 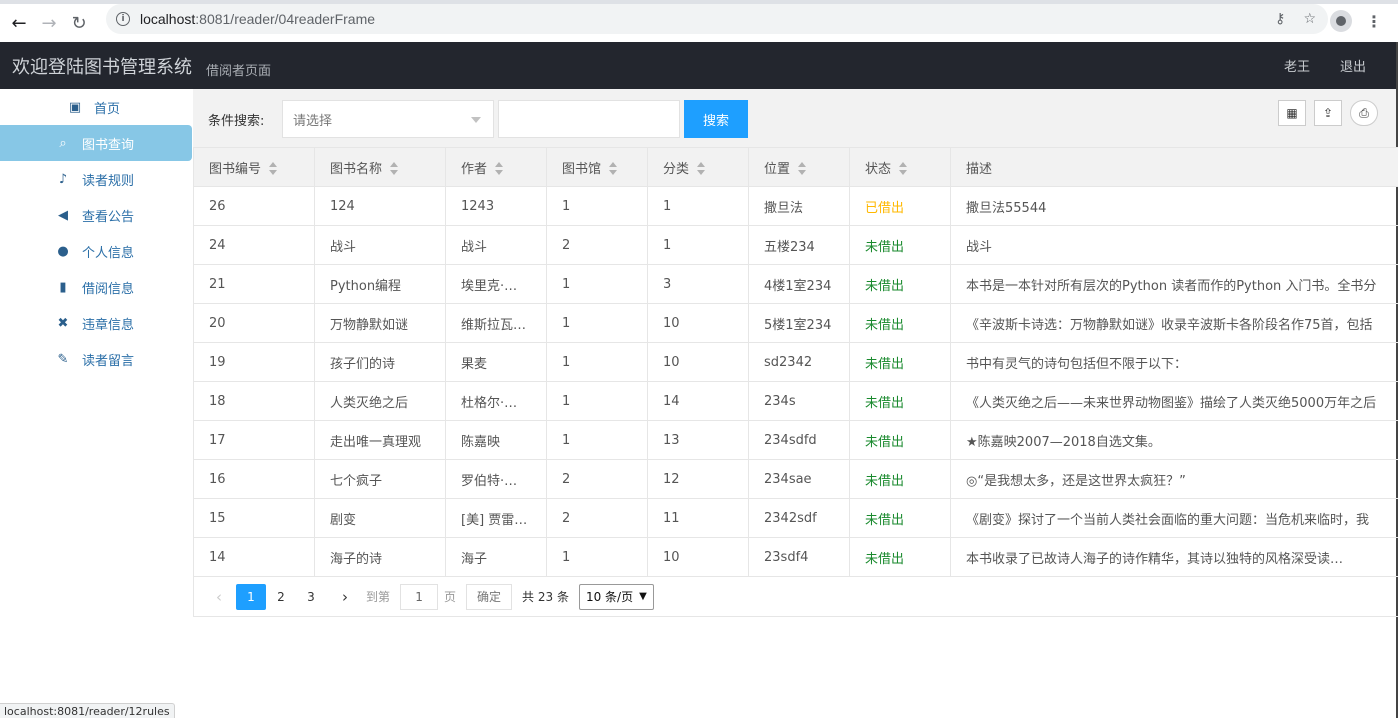 What do you see at coordinates (311, 597) in the screenshot?
I see `page-button: 3` at bounding box center [311, 597].